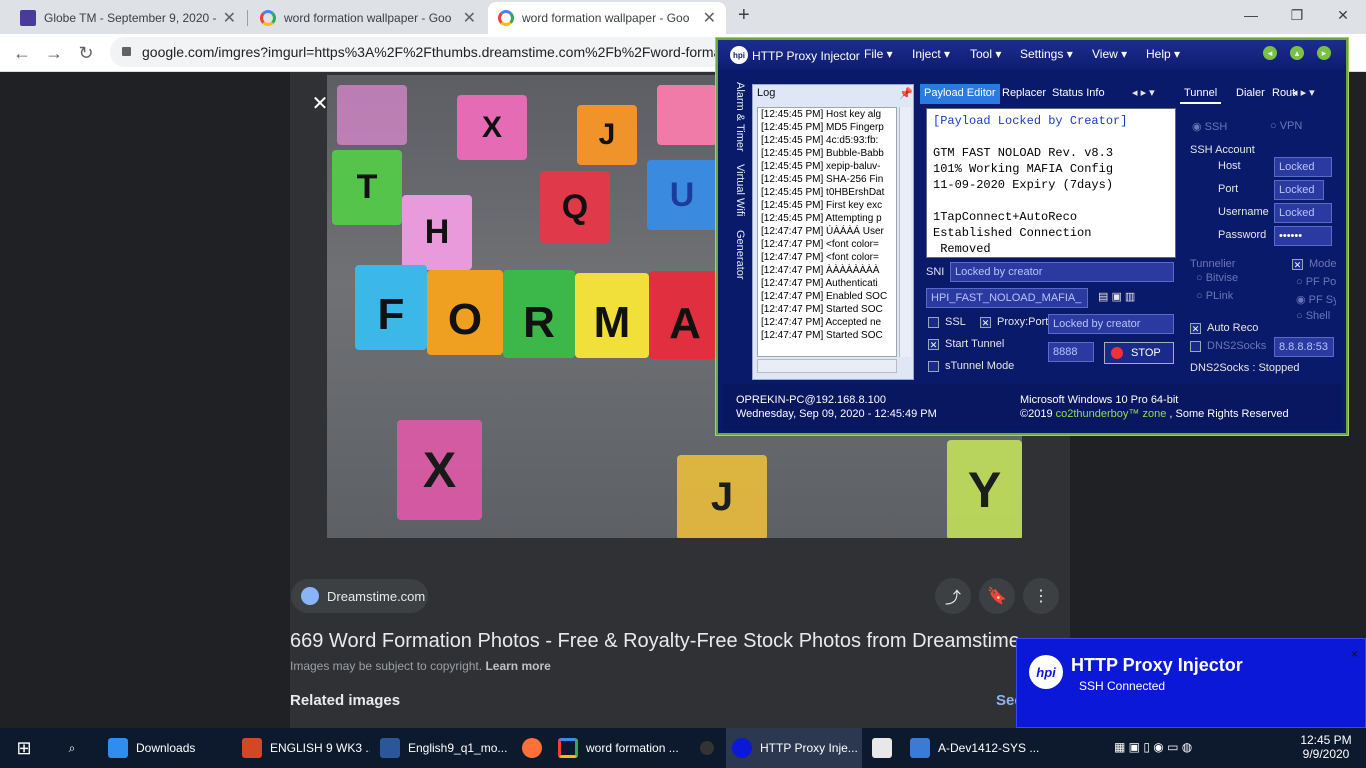  What do you see at coordinates (1071, 352) in the screenshot?
I see `port-field: 8888` at bounding box center [1071, 352].